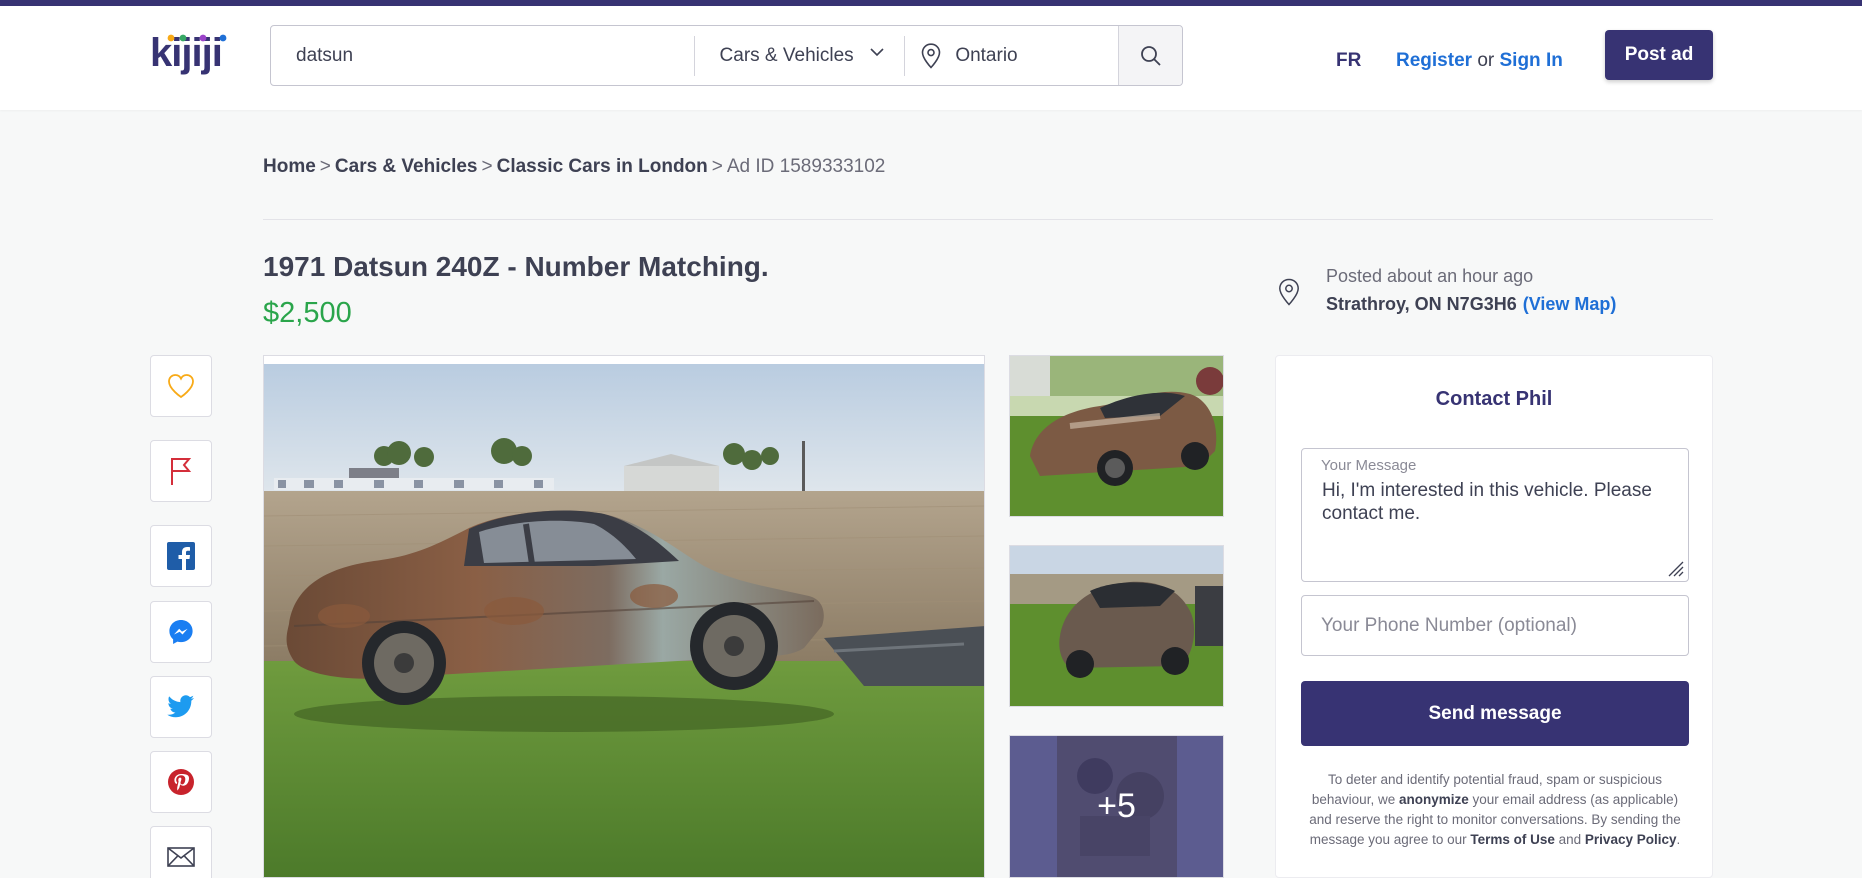 Image resolution: width=1862 pixels, height=878 pixels. I want to click on pinterest-icon, so click(181, 782).